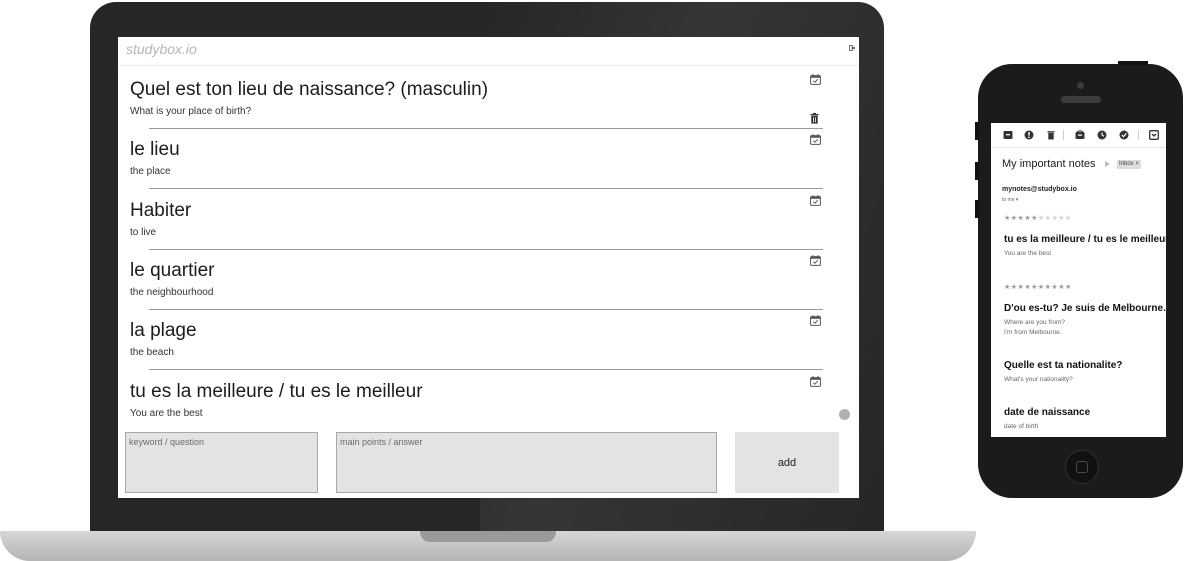  Describe the element at coordinates (172, 292) in the screenshot. I see `card-answer: the neighbourhood` at that location.